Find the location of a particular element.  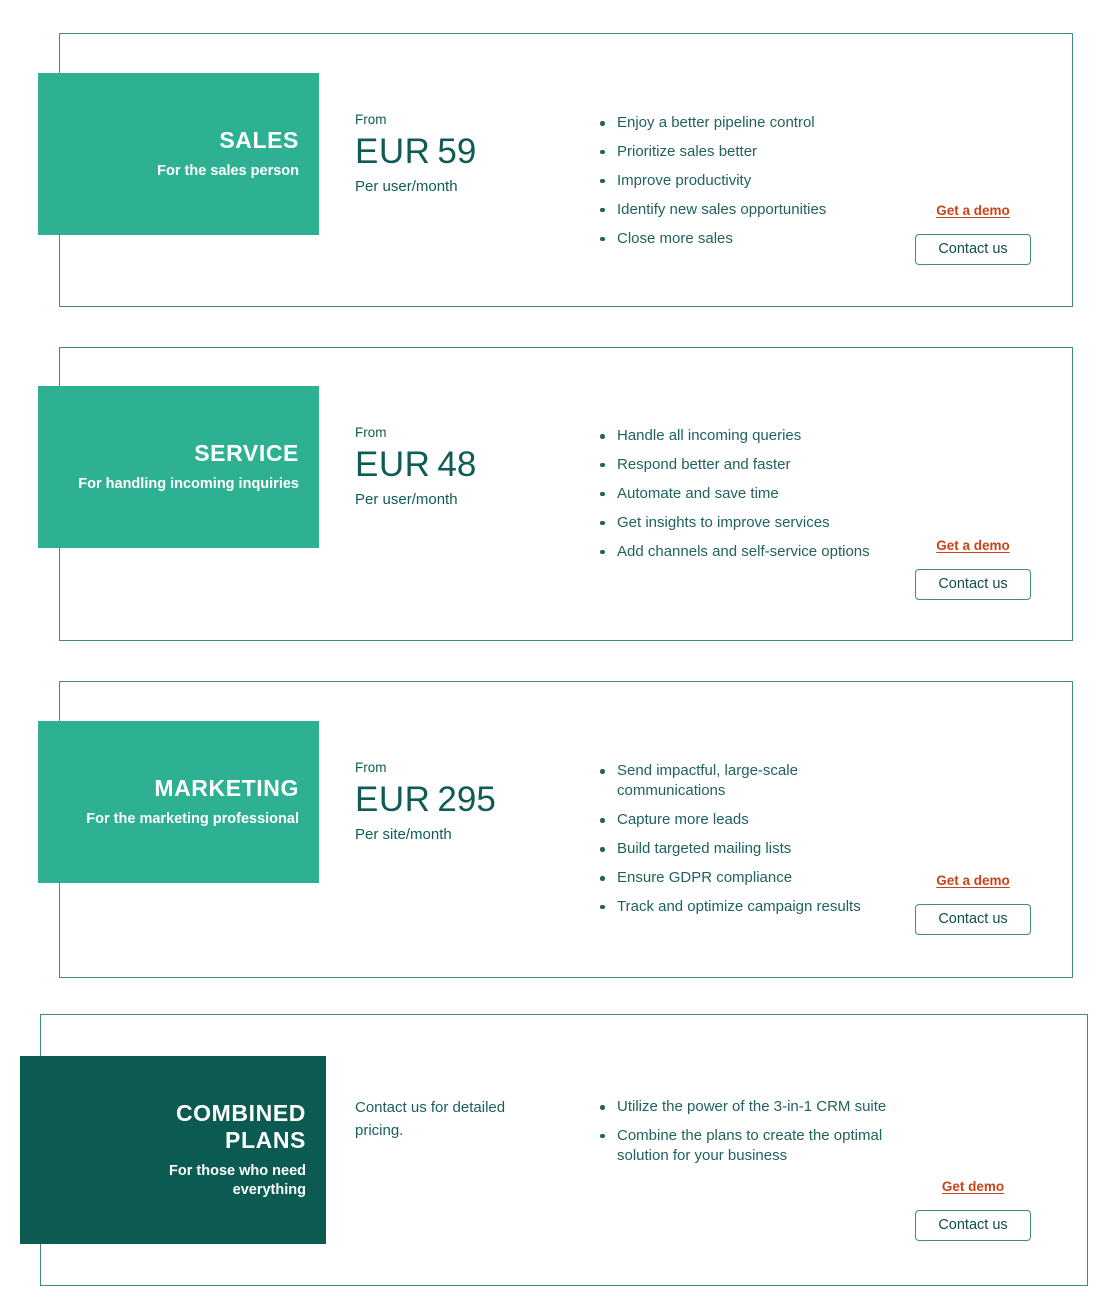

price-value: 48 is located at coordinates (457, 465).